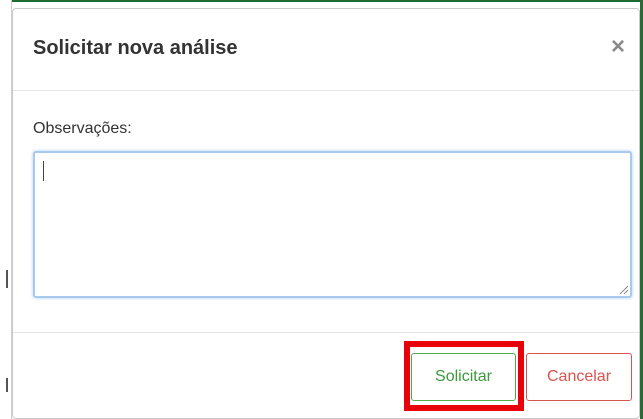 Image resolution: width=643 pixels, height=419 pixels. Describe the element at coordinates (623, 289) in the screenshot. I see `resize-grip-icon` at that location.